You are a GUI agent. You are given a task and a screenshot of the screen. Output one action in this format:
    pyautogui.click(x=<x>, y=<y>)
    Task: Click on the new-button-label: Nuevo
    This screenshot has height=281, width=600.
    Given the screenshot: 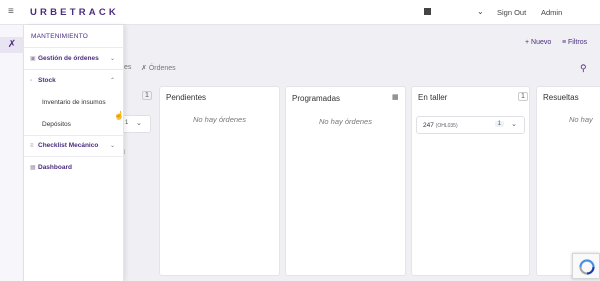 What is the action you would take?
    pyautogui.click(x=541, y=42)
    